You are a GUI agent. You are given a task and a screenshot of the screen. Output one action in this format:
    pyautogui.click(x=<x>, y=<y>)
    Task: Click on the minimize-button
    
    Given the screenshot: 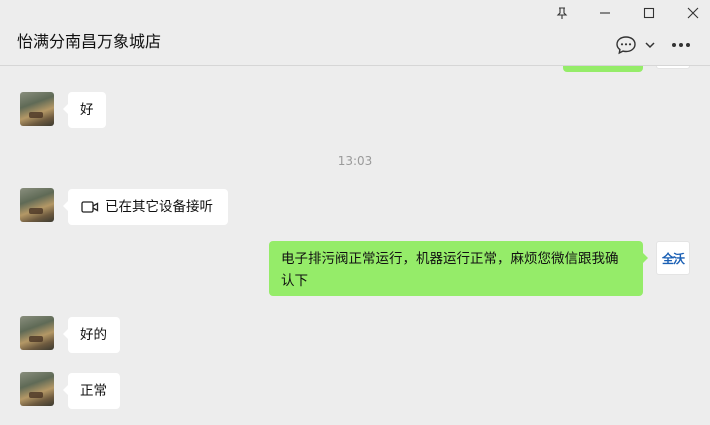 What is the action you would take?
    pyautogui.click(x=605, y=13)
    